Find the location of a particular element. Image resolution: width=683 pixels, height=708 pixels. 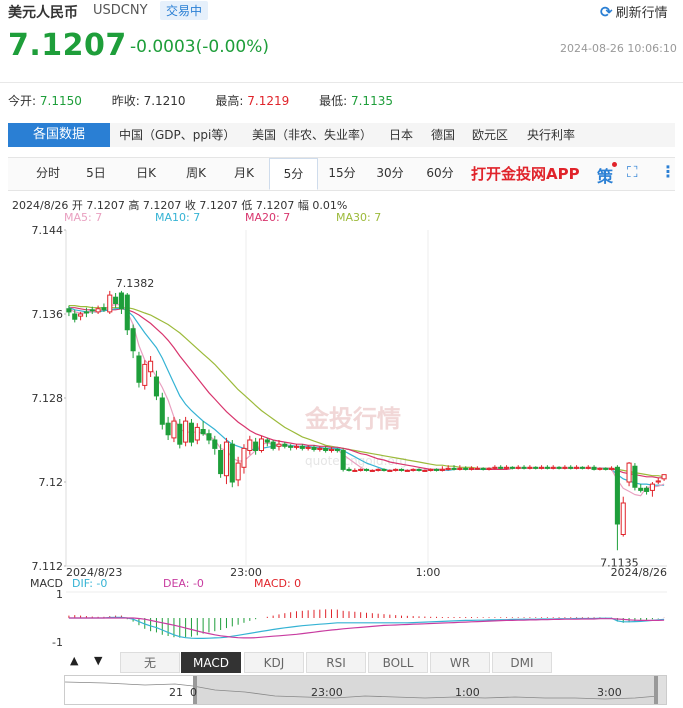

current-price: 7.1207 is located at coordinates (67, 45).